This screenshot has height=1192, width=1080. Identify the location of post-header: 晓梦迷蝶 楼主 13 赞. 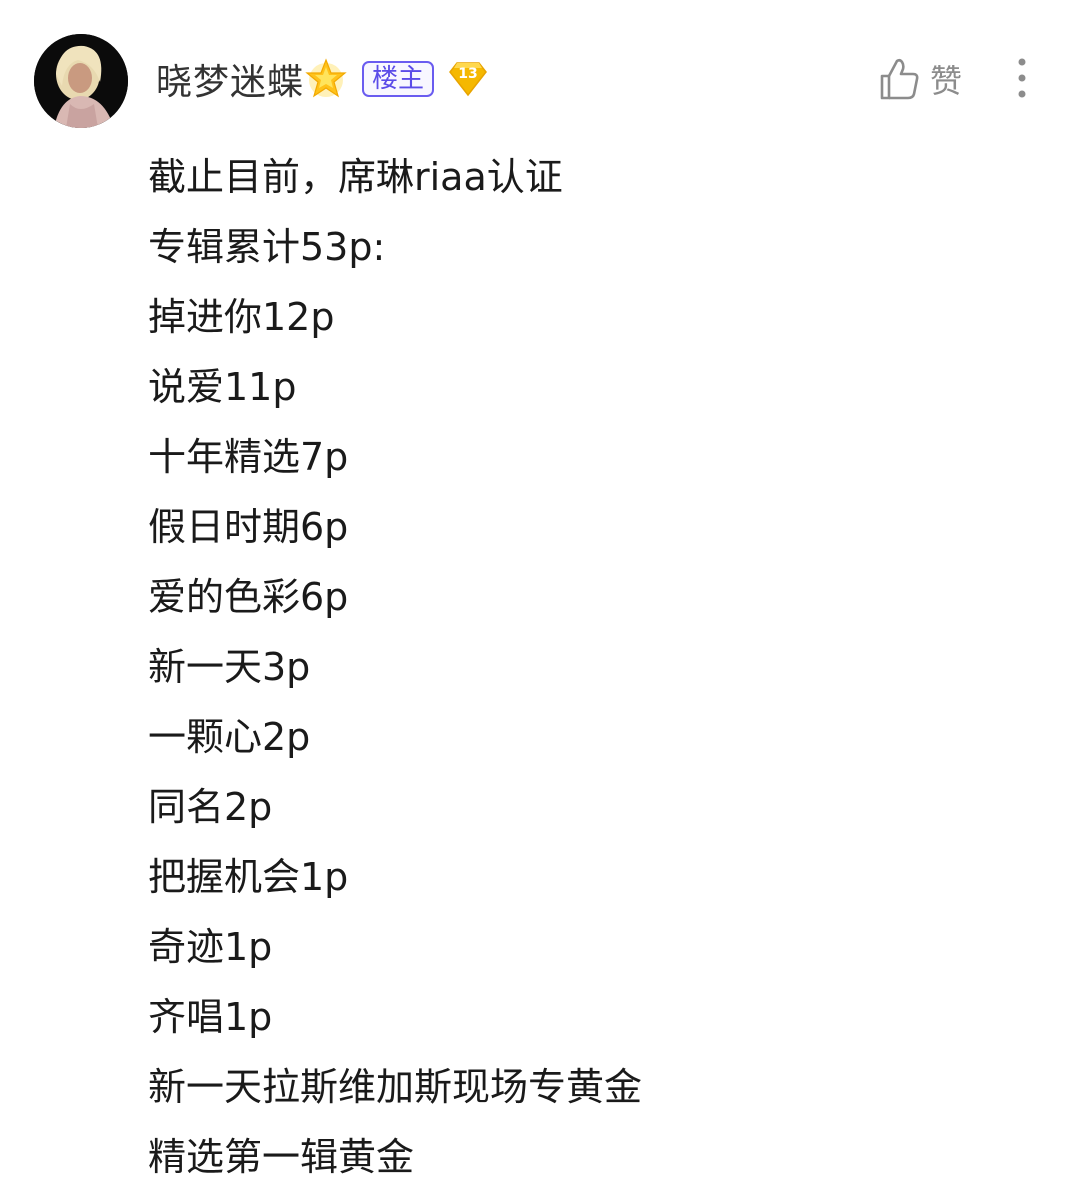
(540, 75).